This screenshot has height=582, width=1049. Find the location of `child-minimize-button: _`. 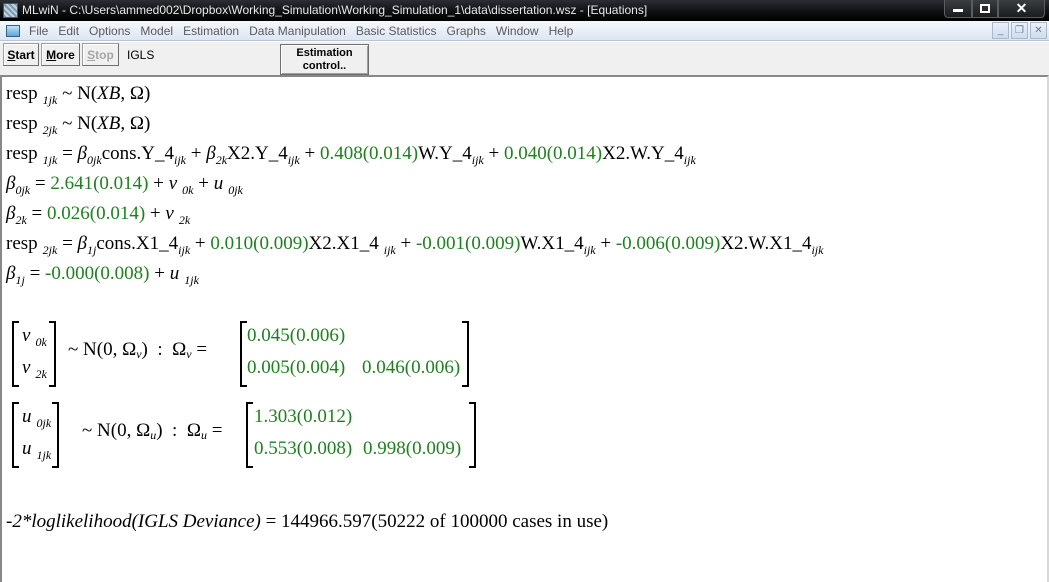

child-minimize-button: _ is located at coordinates (1000, 30).